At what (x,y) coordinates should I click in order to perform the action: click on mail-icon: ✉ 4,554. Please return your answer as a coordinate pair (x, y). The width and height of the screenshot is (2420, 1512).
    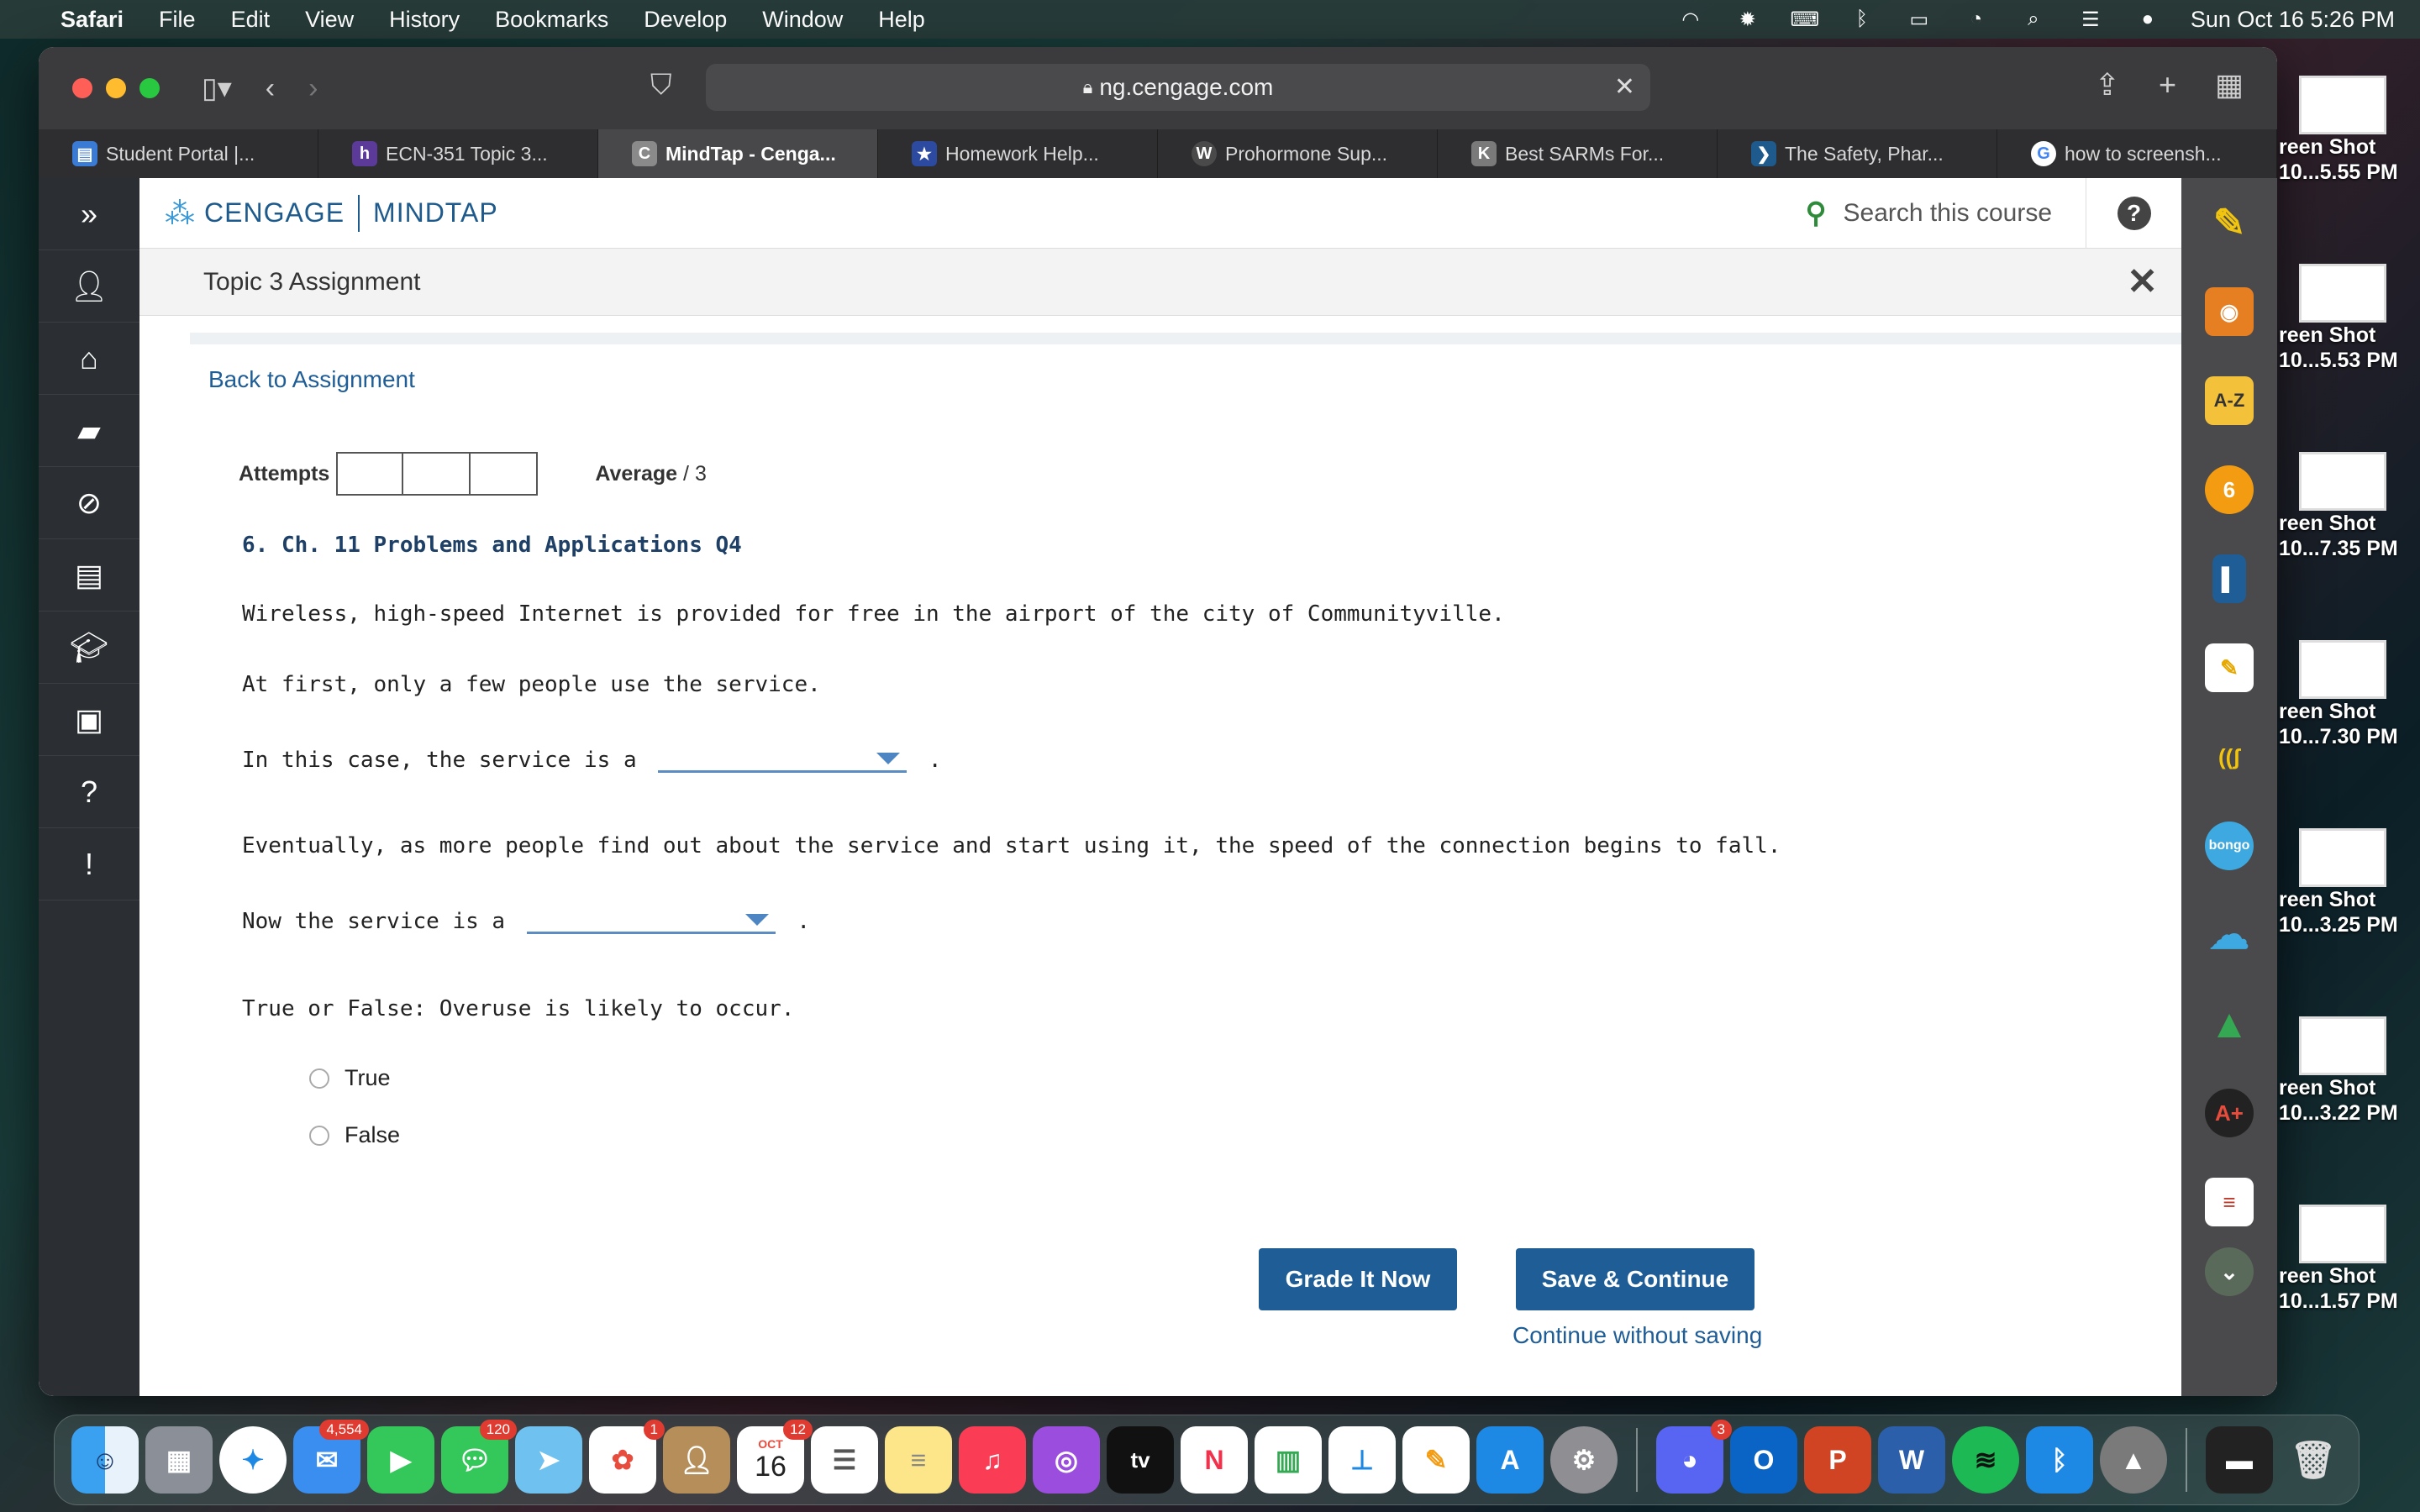
    Looking at the image, I should click on (331, 1457).